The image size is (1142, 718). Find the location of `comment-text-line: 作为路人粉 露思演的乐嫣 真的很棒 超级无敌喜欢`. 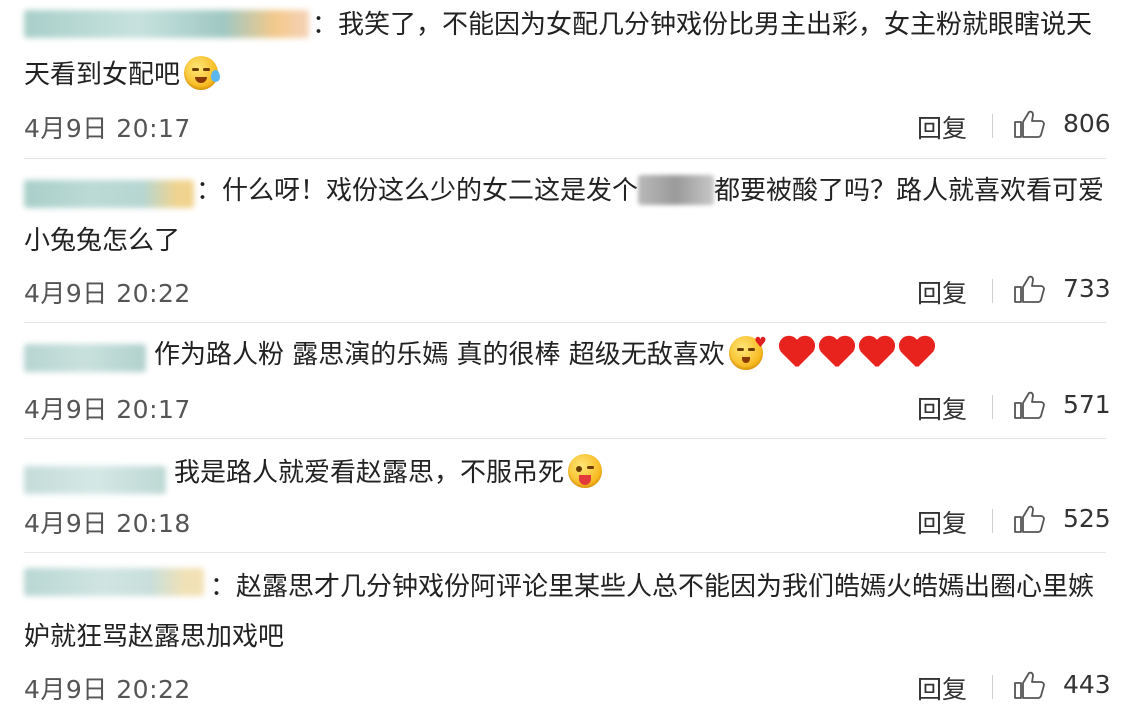

comment-text-line: 作为路人粉 露思演的乐嫣 真的很棒 超级无敌喜欢 is located at coordinates (439, 355).